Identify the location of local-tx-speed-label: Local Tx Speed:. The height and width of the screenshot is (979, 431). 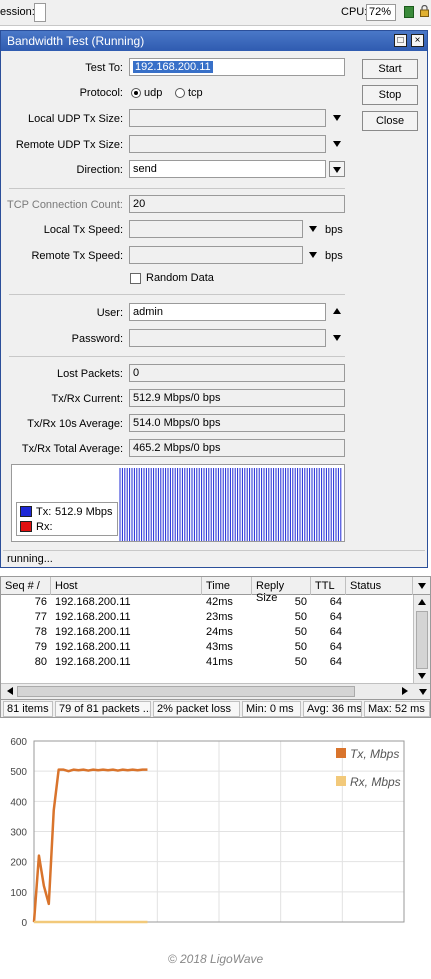
(83, 230).